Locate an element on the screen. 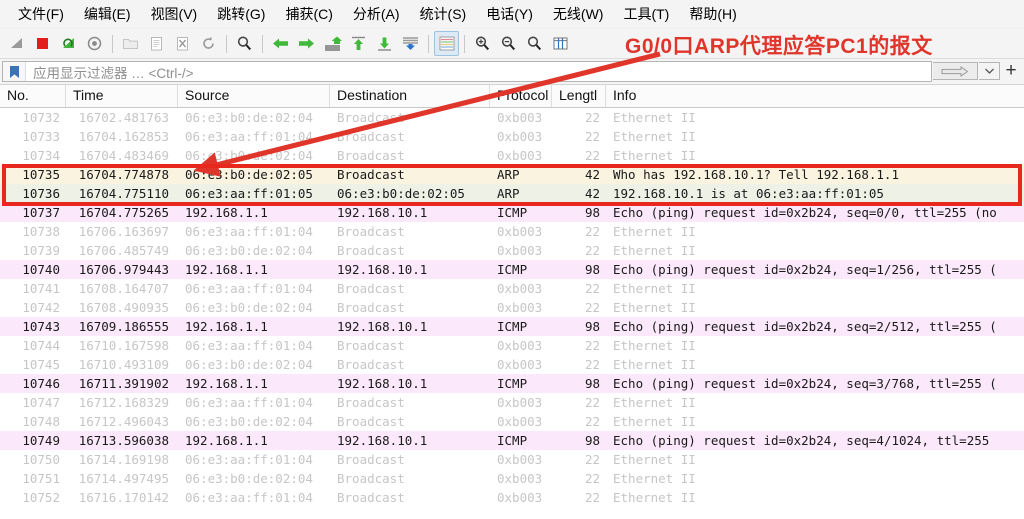 The height and width of the screenshot is (519, 1024). cell-protocol: ICMP is located at coordinates (512, 212).